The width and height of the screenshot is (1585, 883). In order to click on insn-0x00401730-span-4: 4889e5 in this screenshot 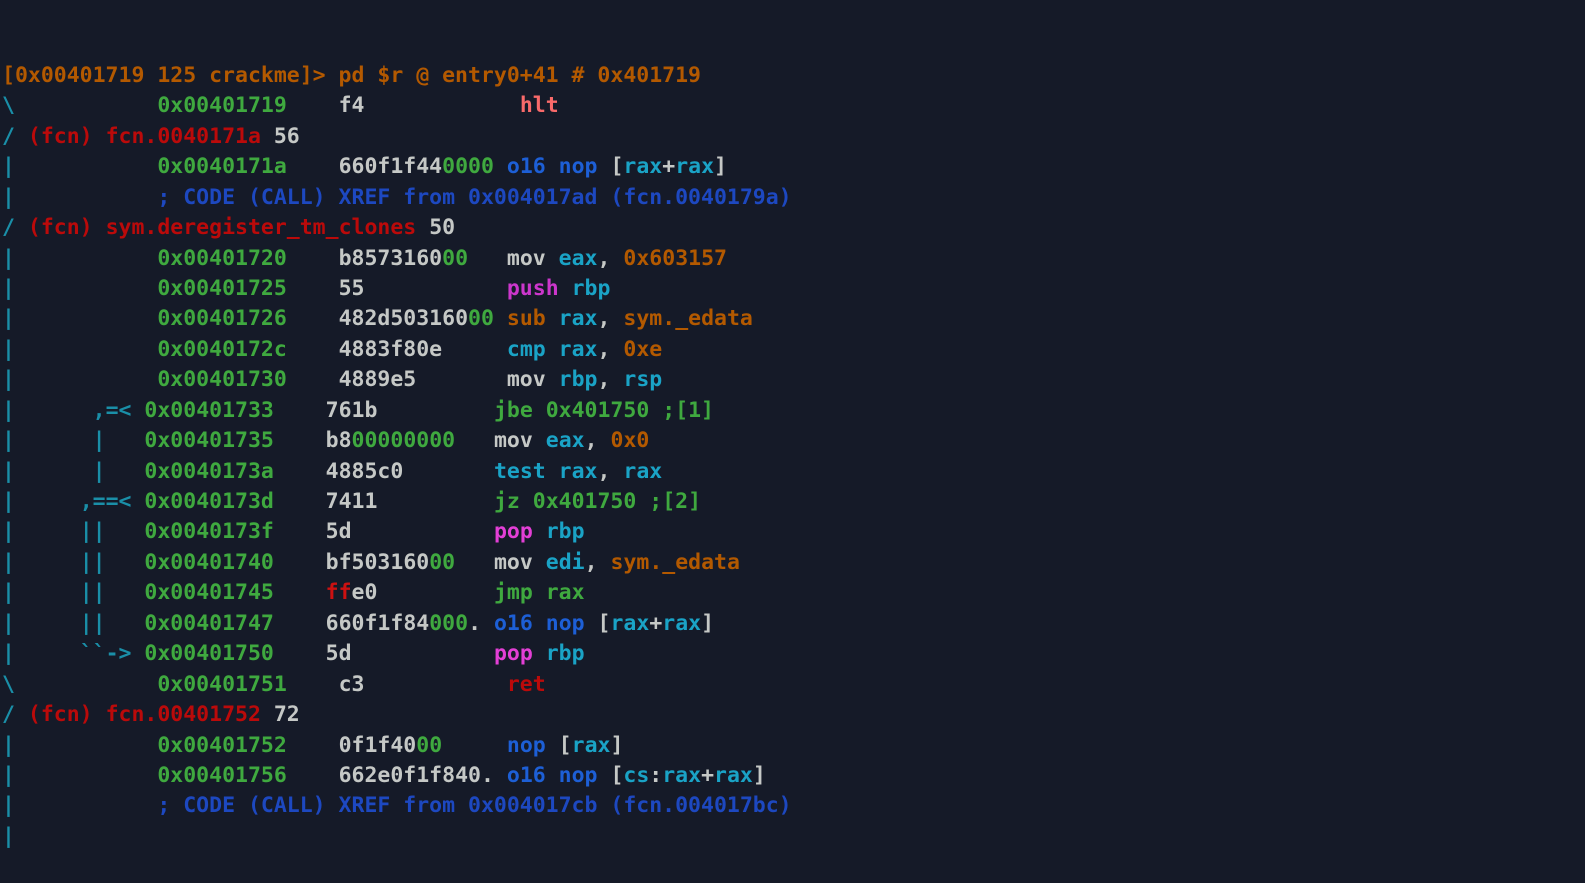, I will do `click(377, 380)`.